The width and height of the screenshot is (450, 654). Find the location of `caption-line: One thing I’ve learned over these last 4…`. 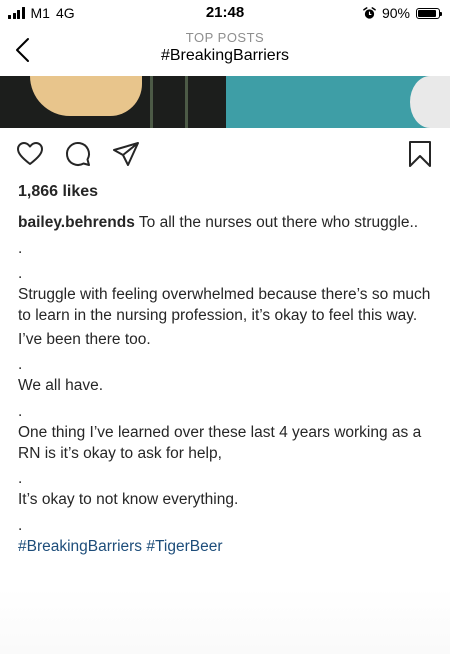

caption-line: One thing I’ve learned over these last 4… is located at coordinates (220, 443).